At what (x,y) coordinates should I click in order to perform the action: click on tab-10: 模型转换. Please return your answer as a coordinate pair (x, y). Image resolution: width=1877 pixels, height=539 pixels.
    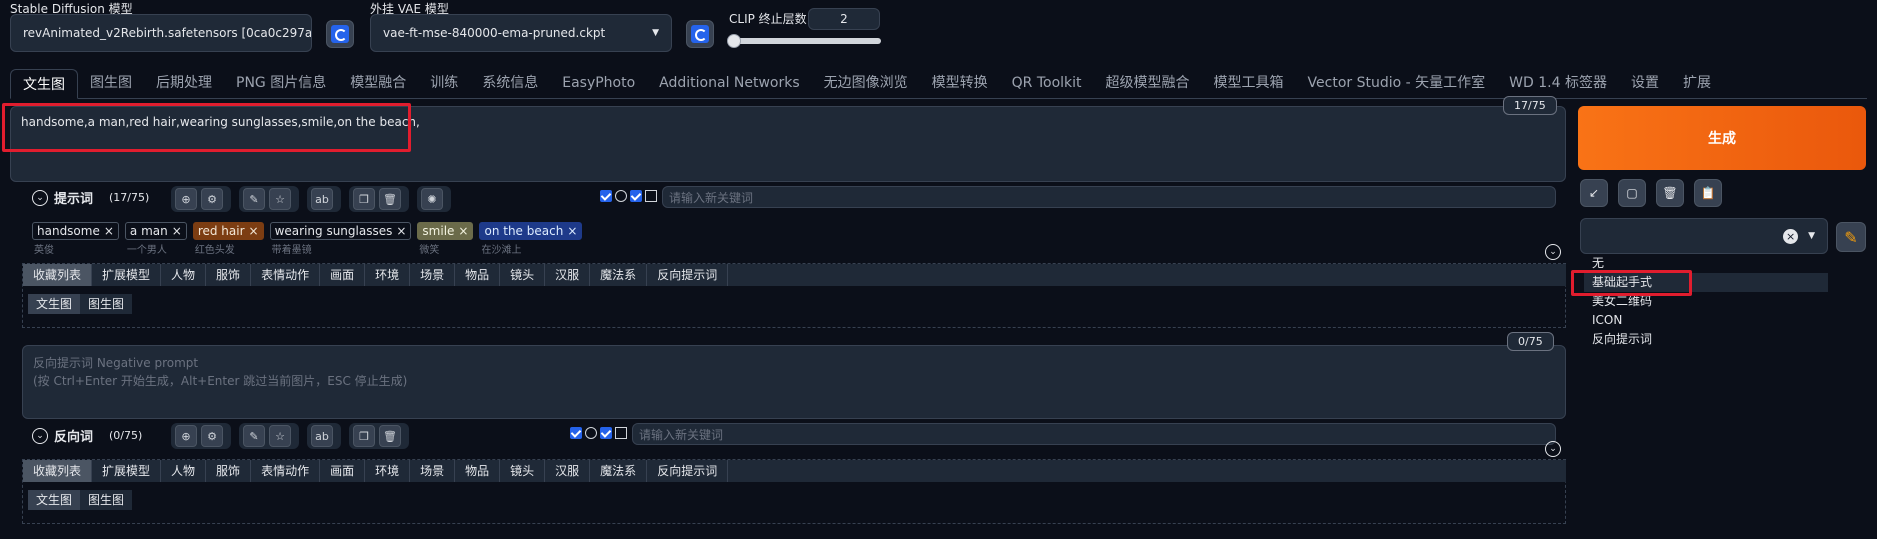
    Looking at the image, I should click on (960, 83).